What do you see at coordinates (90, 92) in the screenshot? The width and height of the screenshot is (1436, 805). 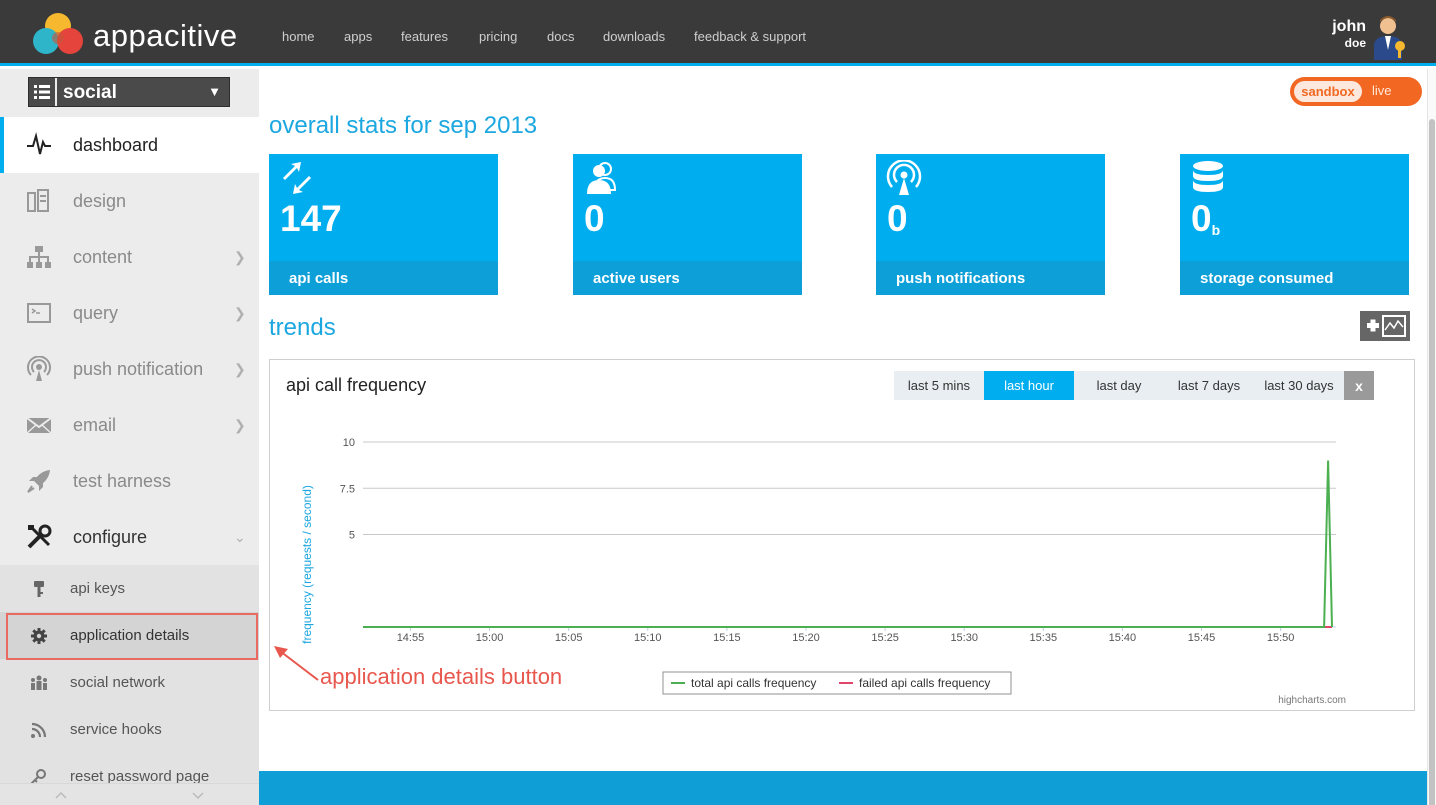 I see `app-selector-value: social` at bounding box center [90, 92].